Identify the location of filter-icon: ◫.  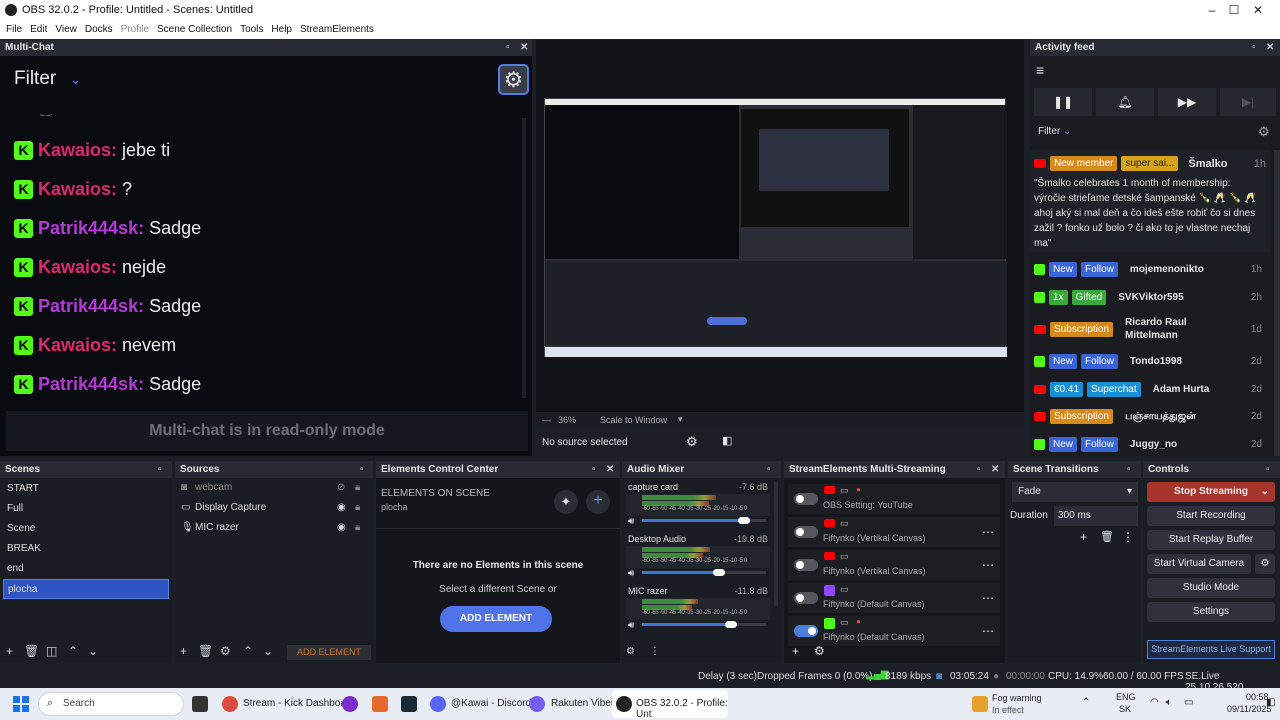
(51, 651).